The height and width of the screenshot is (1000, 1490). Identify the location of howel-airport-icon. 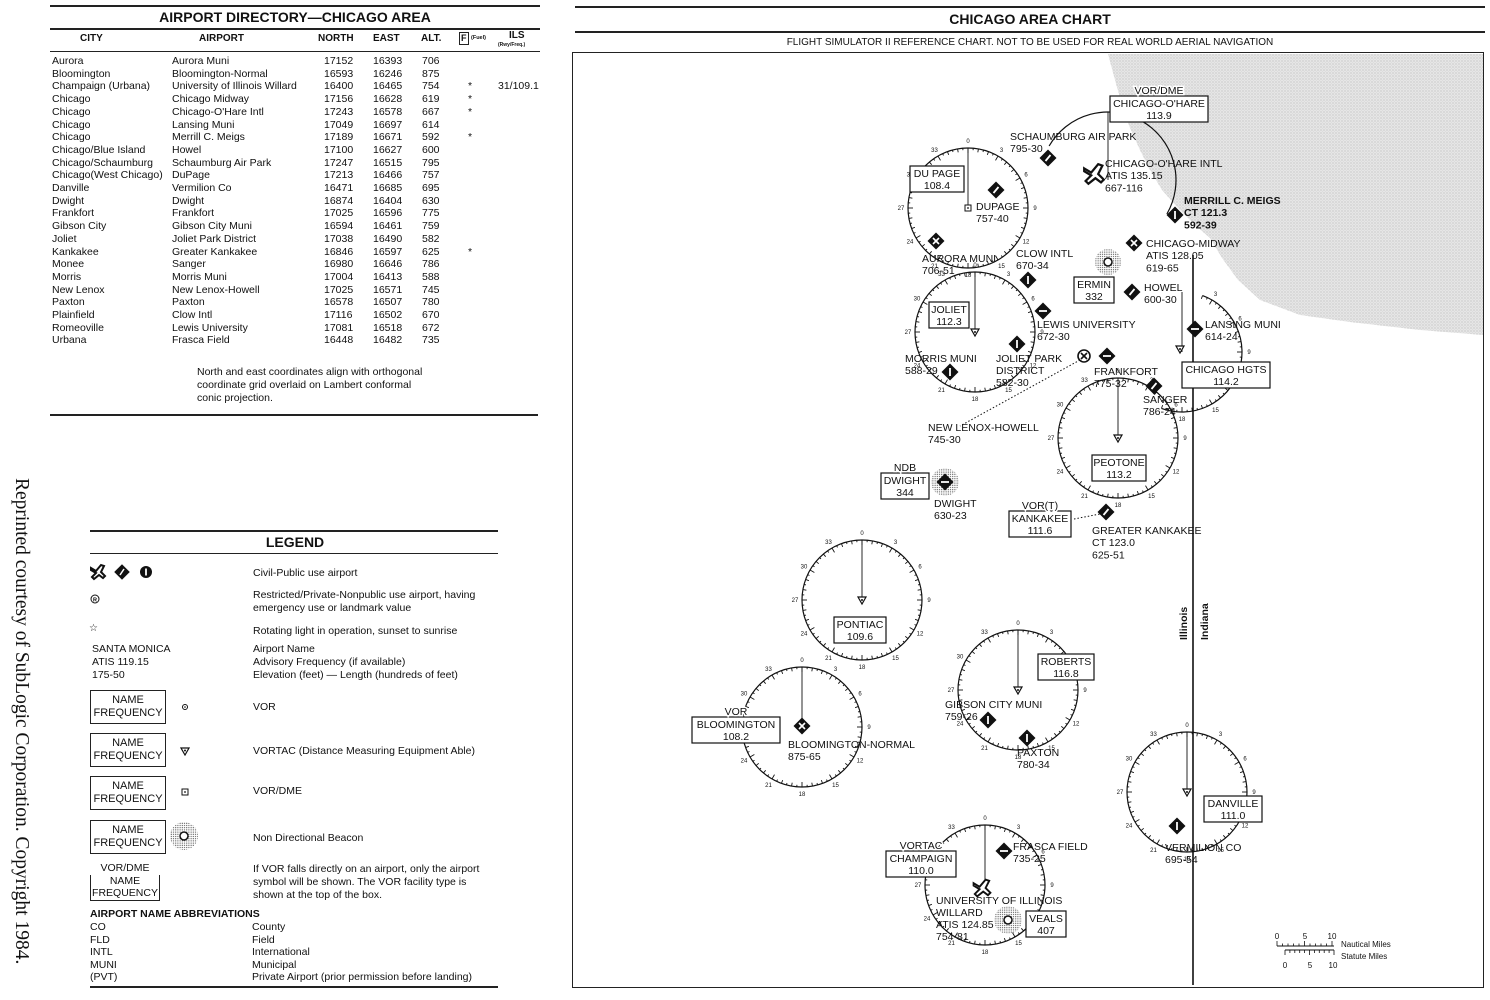
(1132, 292).